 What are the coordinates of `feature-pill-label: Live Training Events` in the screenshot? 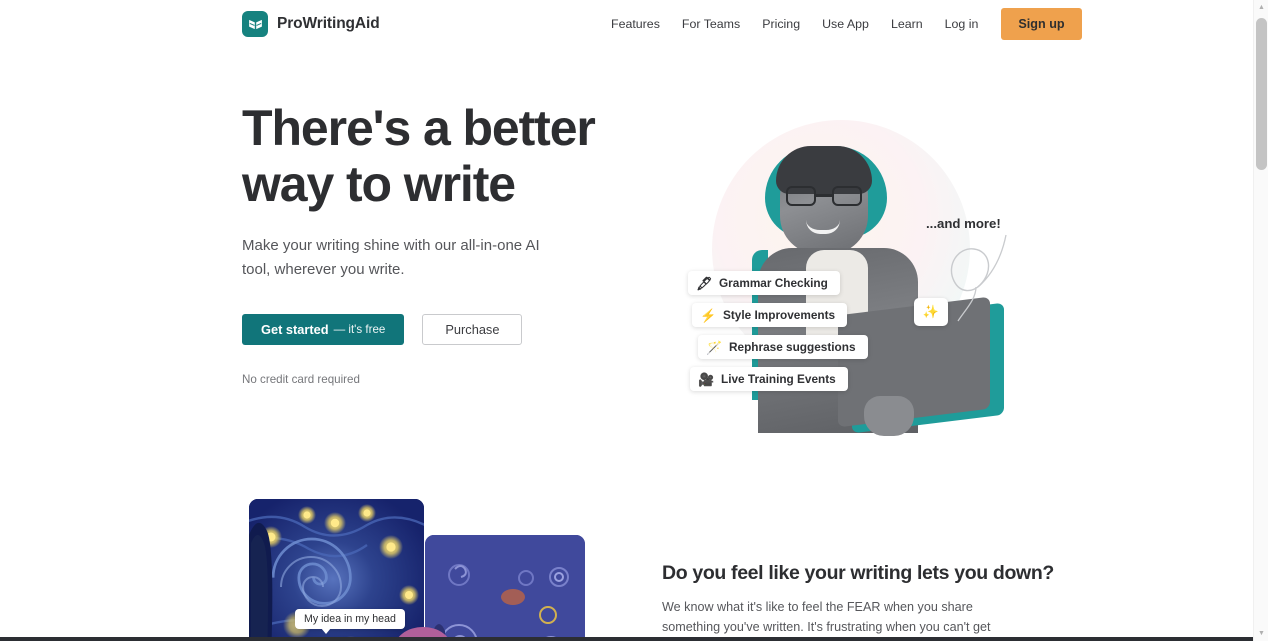 It's located at (778, 379).